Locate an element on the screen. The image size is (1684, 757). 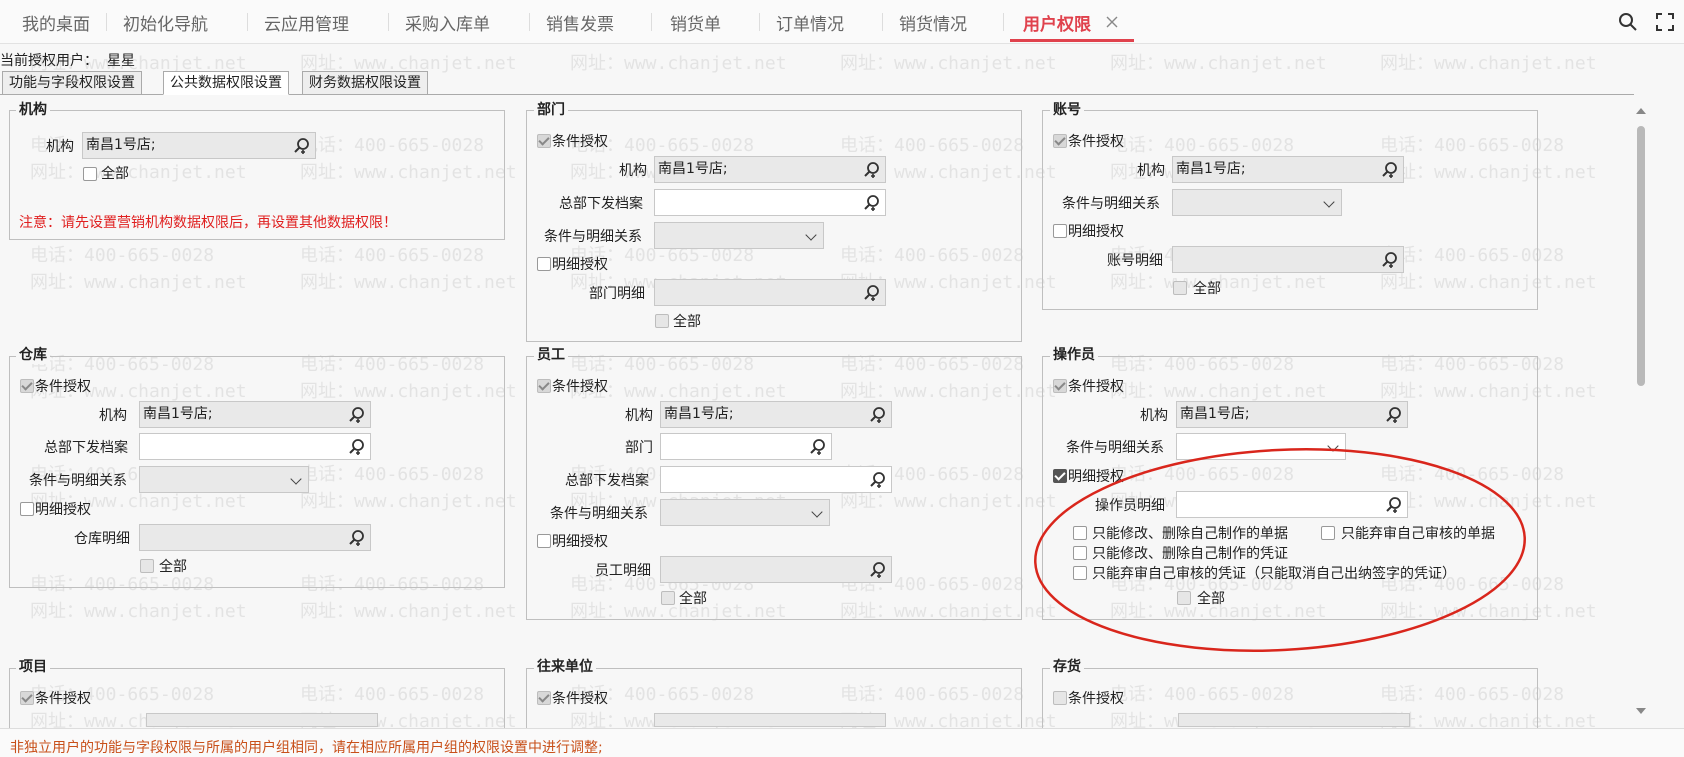
subtab-function-field: 功能与字段权限设置 is located at coordinates (72, 83).